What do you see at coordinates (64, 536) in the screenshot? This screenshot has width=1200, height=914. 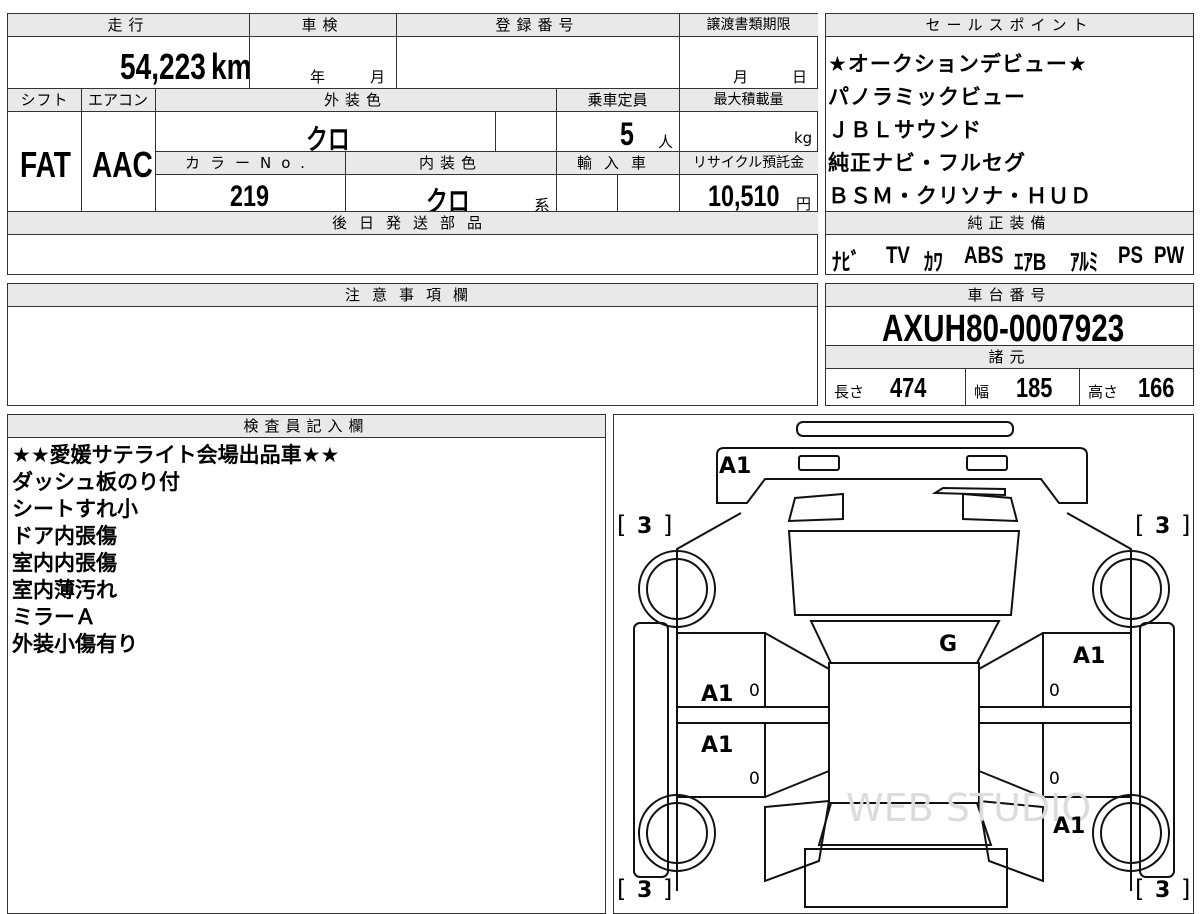 I see `inspector-line: ドア内張傷` at bounding box center [64, 536].